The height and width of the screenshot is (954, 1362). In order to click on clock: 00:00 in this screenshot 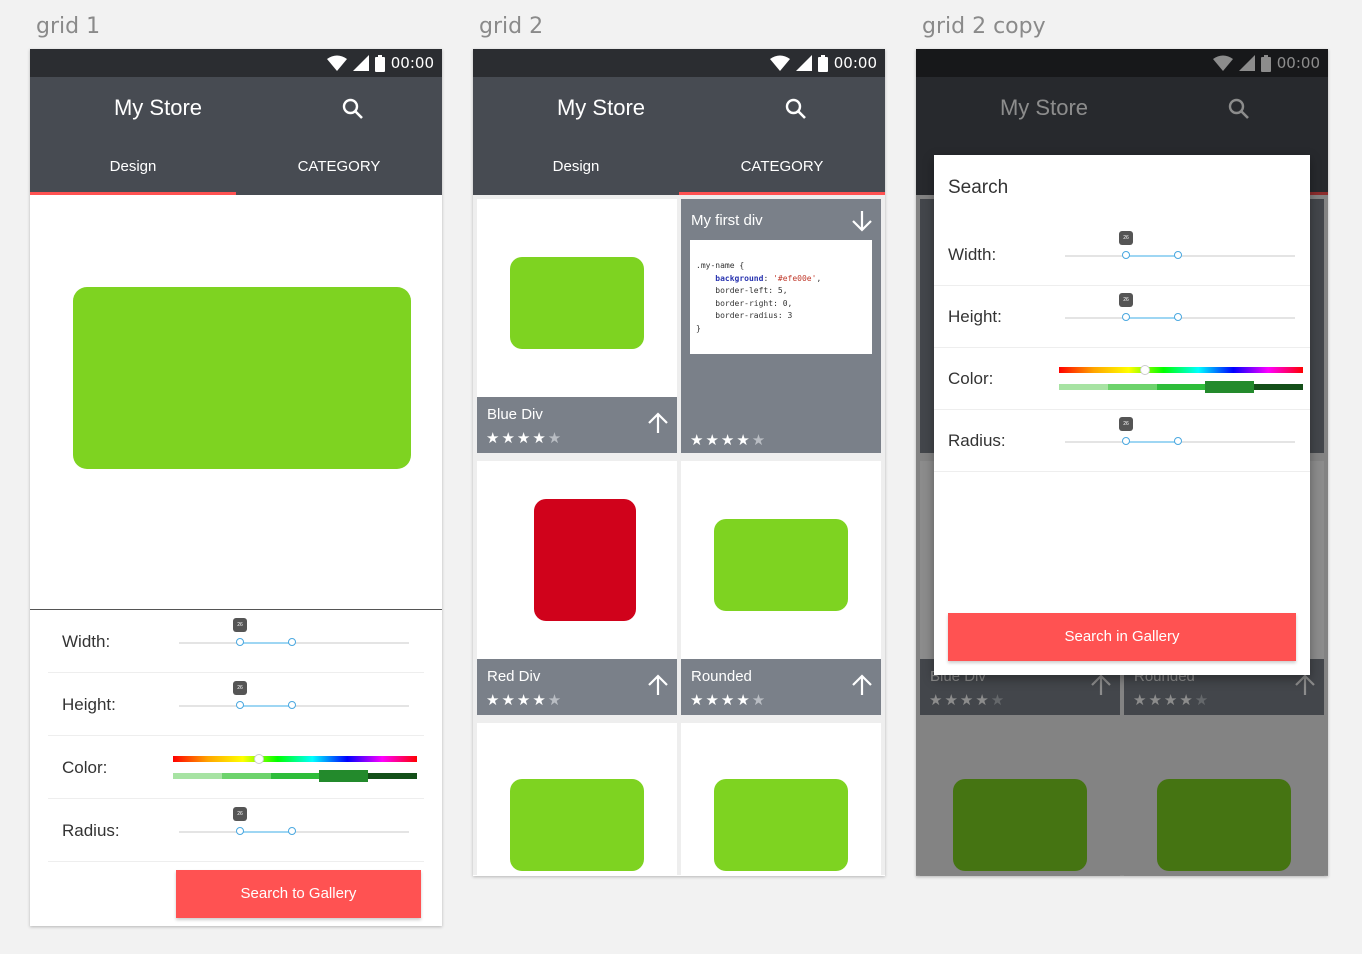, I will do `click(412, 63)`.